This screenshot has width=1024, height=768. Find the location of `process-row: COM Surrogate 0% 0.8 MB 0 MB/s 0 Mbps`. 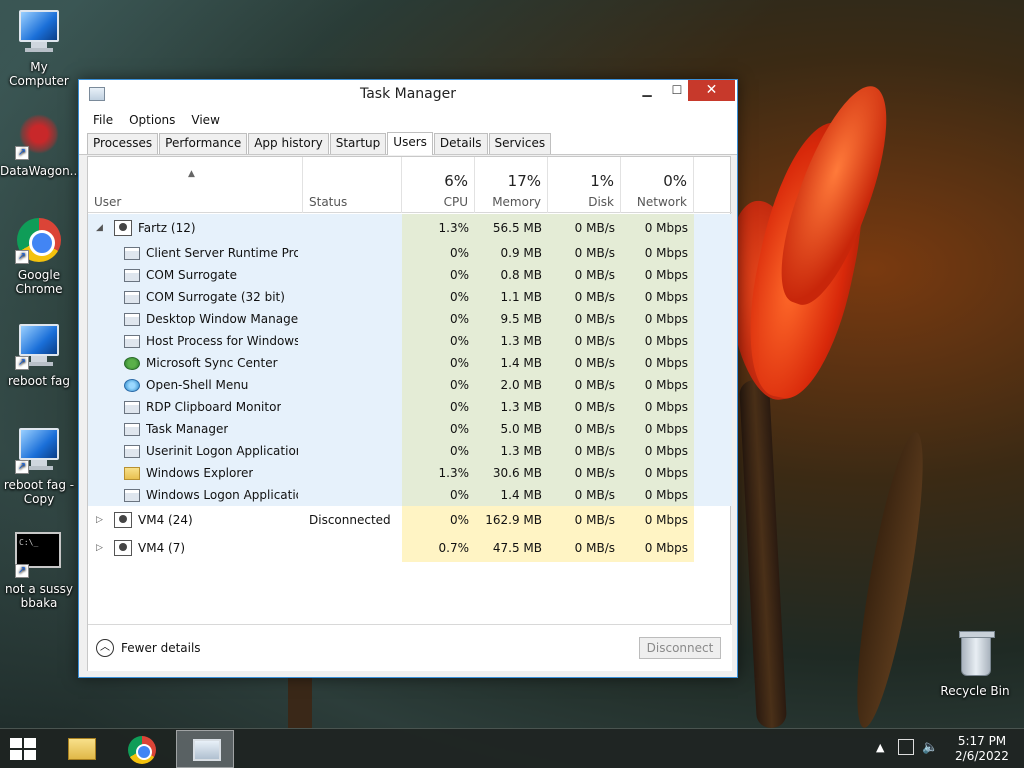

process-row: COM Surrogate 0% 0.8 MB 0 MB/s 0 Mbps is located at coordinates (410, 275).